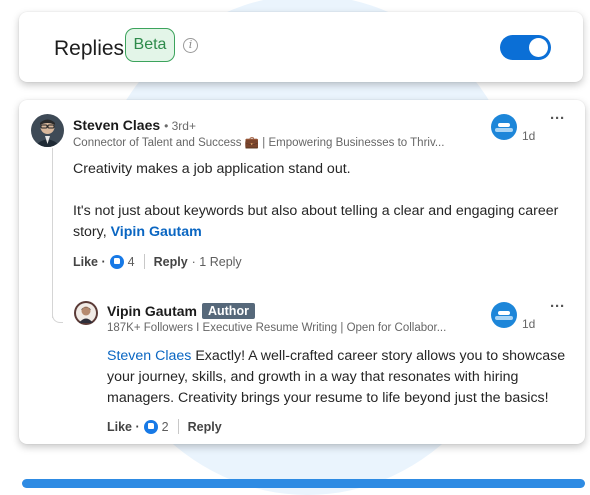 The image size is (590, 495). Describe the element at coordinates (303, 483) in the screenshot. I see `bottom-accent-bar` at that location.